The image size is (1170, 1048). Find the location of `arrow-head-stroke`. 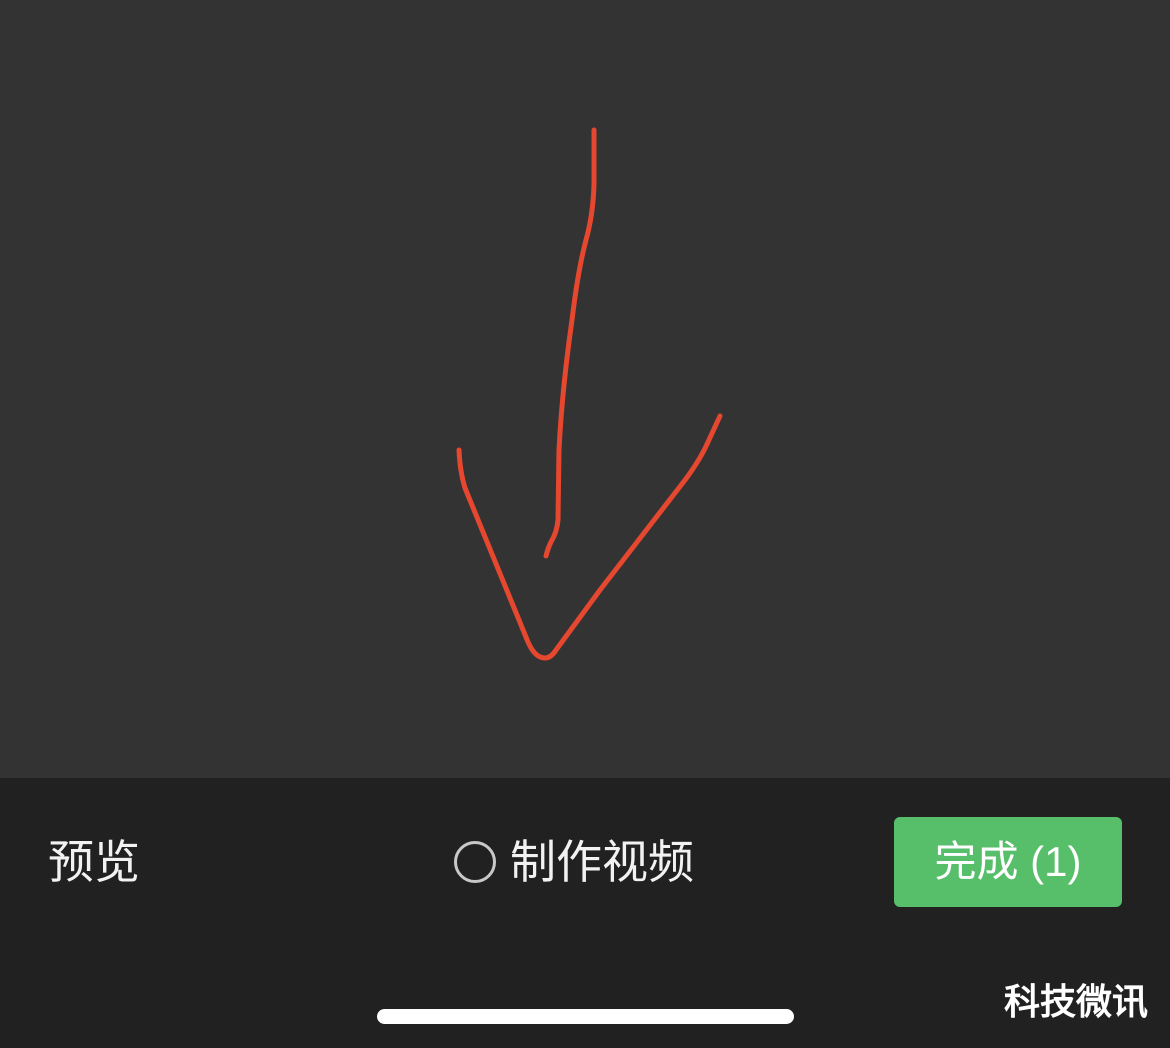

arrow-head-stroke is located at coordinates (589, 537).